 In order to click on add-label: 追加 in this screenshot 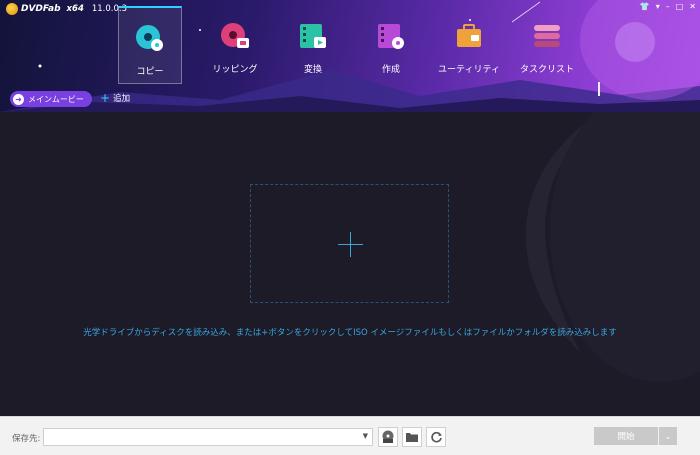, I will do `click(122, 99)`.